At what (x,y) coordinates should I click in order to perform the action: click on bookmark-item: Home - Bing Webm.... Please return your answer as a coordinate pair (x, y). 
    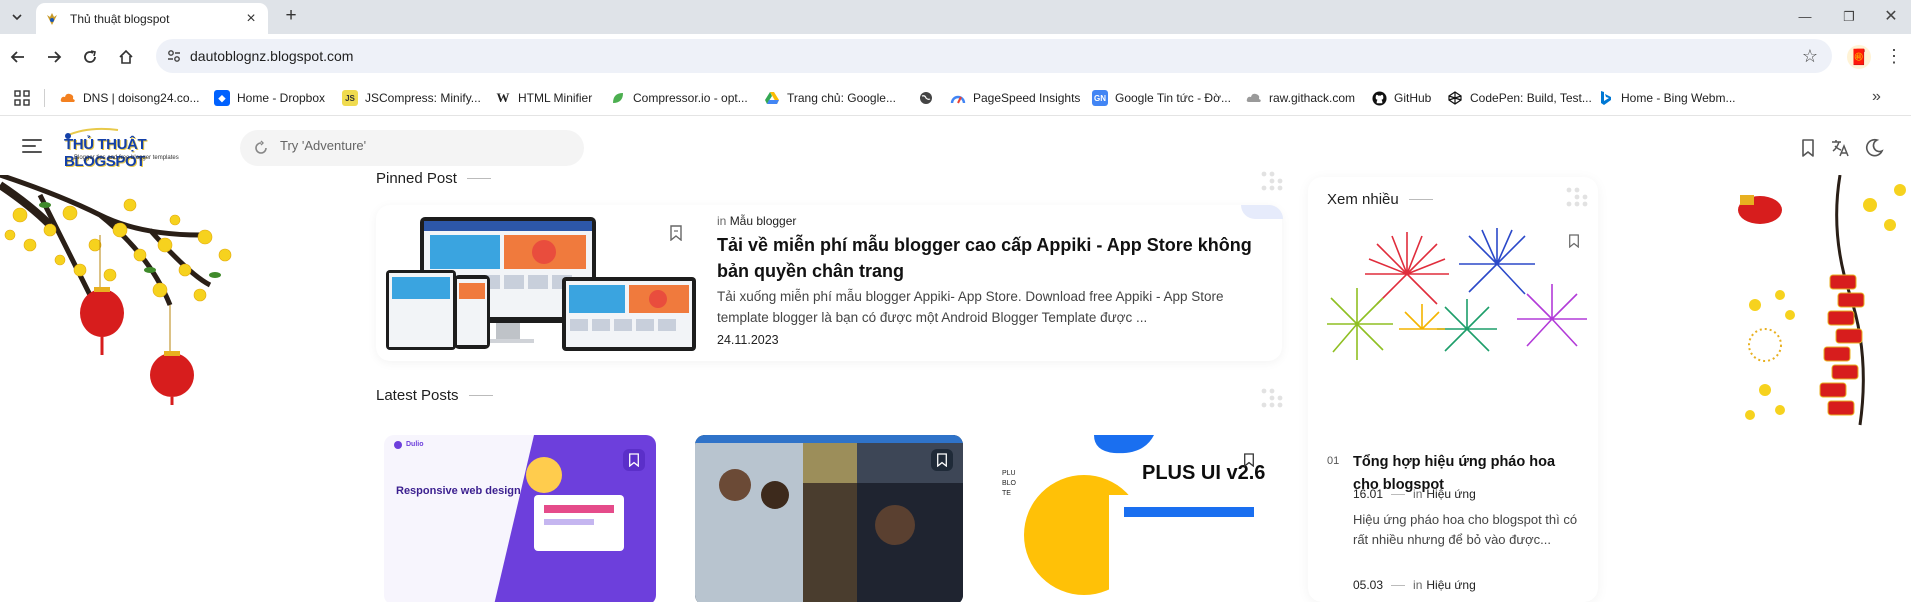
    Looking at the image, I should click on (1666, 98).